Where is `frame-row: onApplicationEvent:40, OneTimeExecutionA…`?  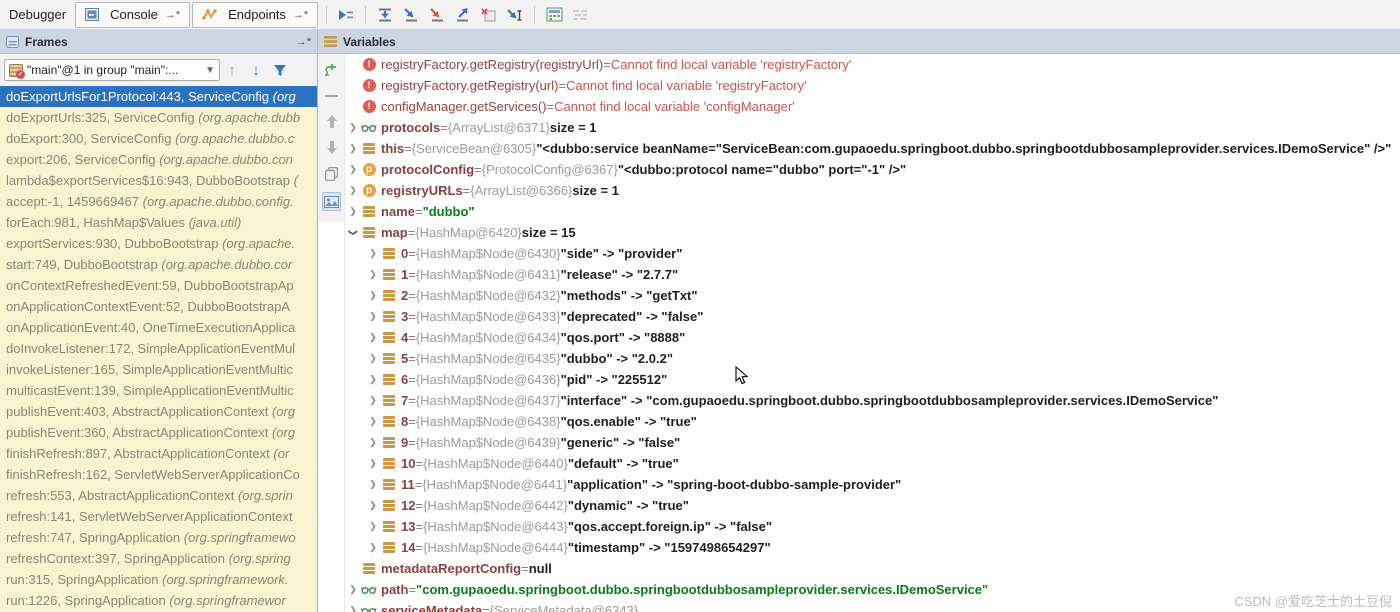 frame-row: onApplicationEvent:40, OneTimeExecutionA… is located at coordinates (158, 327).